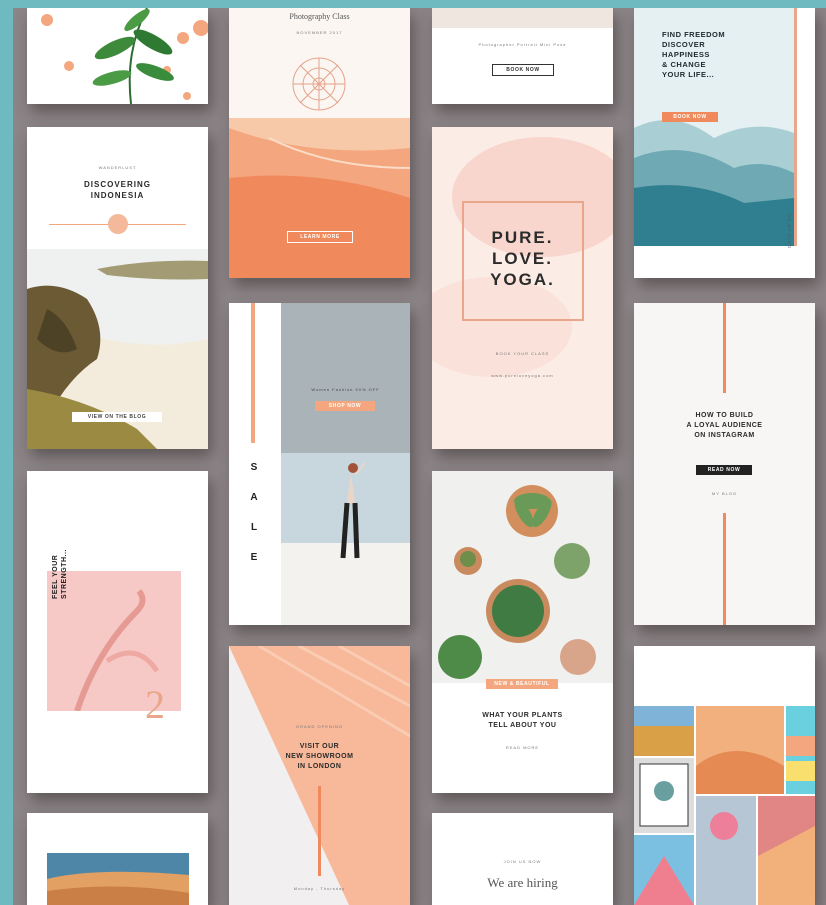  Describe the element at coordinates (117, 417) in the screenshot. I see `blog-button: VIEW ON THE BLOG` at that location.